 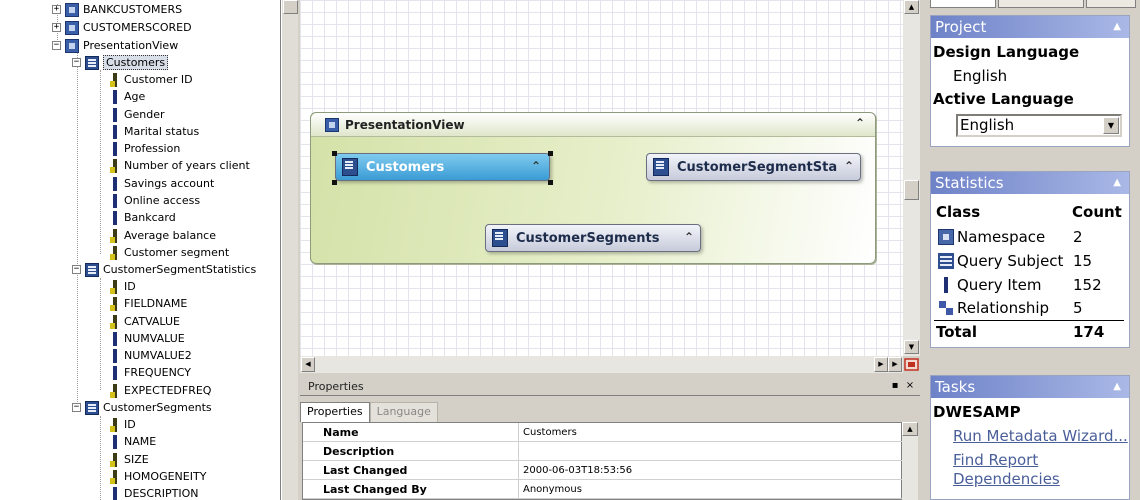 What do you see at coordinates (403, 412) in the screenshot?
I see `tab-language: Language` at bounding box center [403, 412].